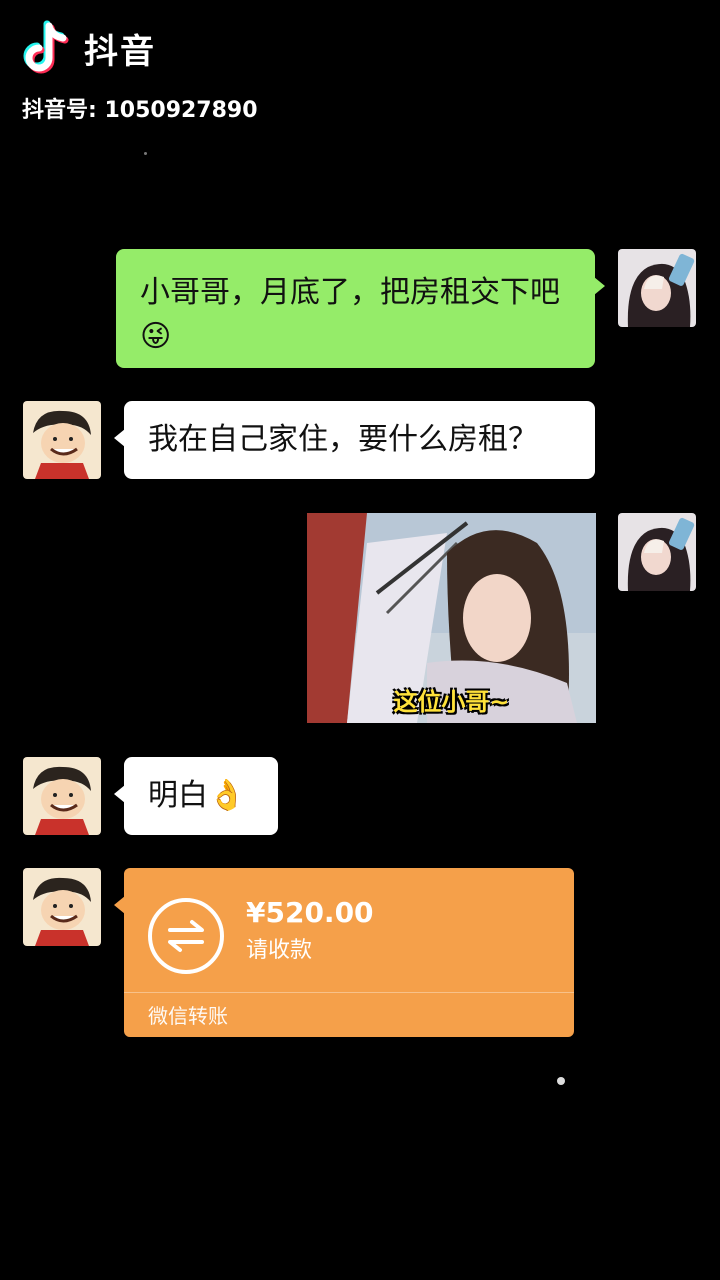  What do you see at coordinates (188, 1016) in the screenshot?
I see `transfer-footer: 微信转账` at bounding box center [188, 1016].